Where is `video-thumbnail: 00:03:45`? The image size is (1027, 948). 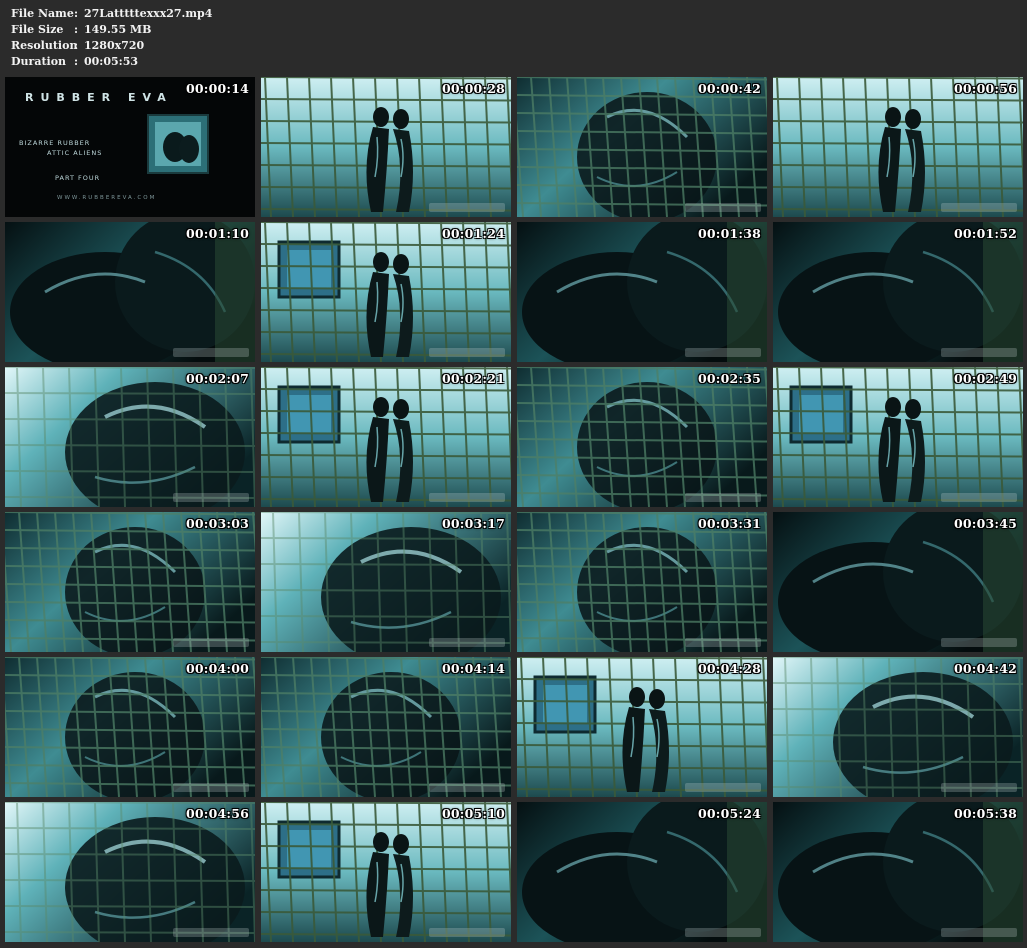 video-thumbnail: 00:03:45 is located at coordinates (898, 582).